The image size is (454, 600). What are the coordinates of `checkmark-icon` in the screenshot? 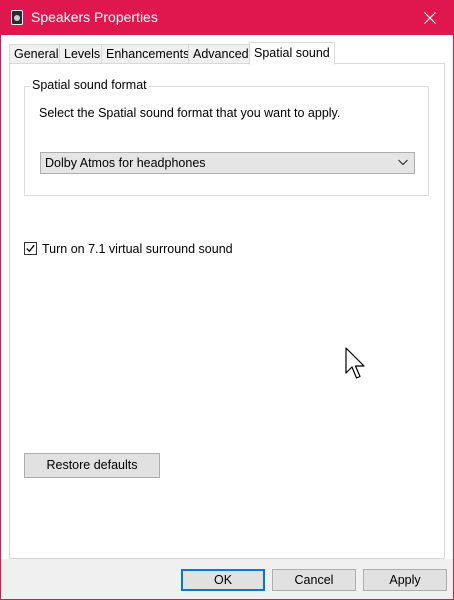 It's located at (30, 248).